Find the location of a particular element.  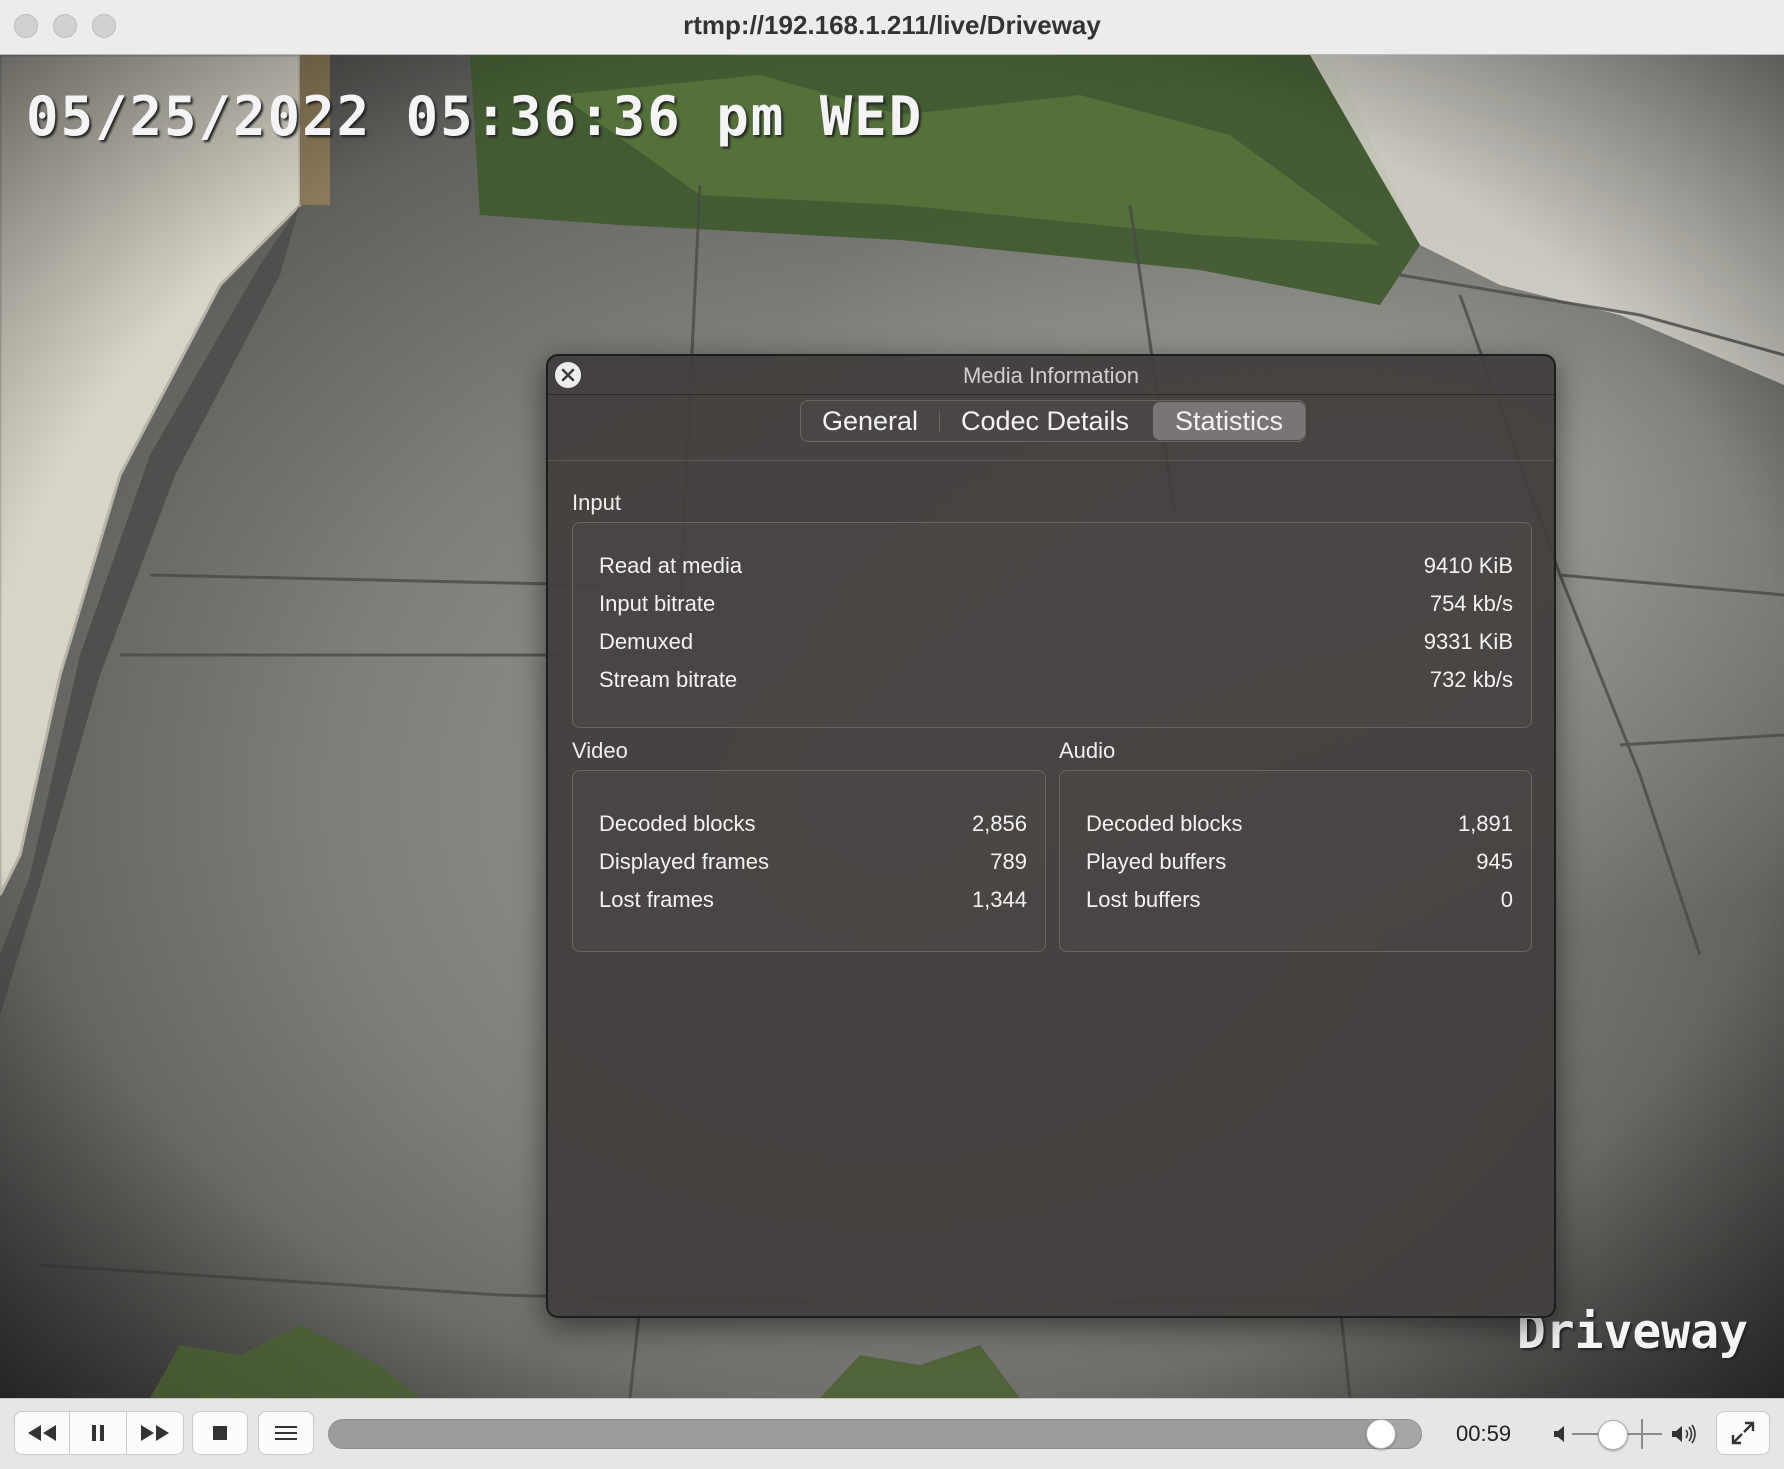

pause-button is located at coordinates (98, 1433).